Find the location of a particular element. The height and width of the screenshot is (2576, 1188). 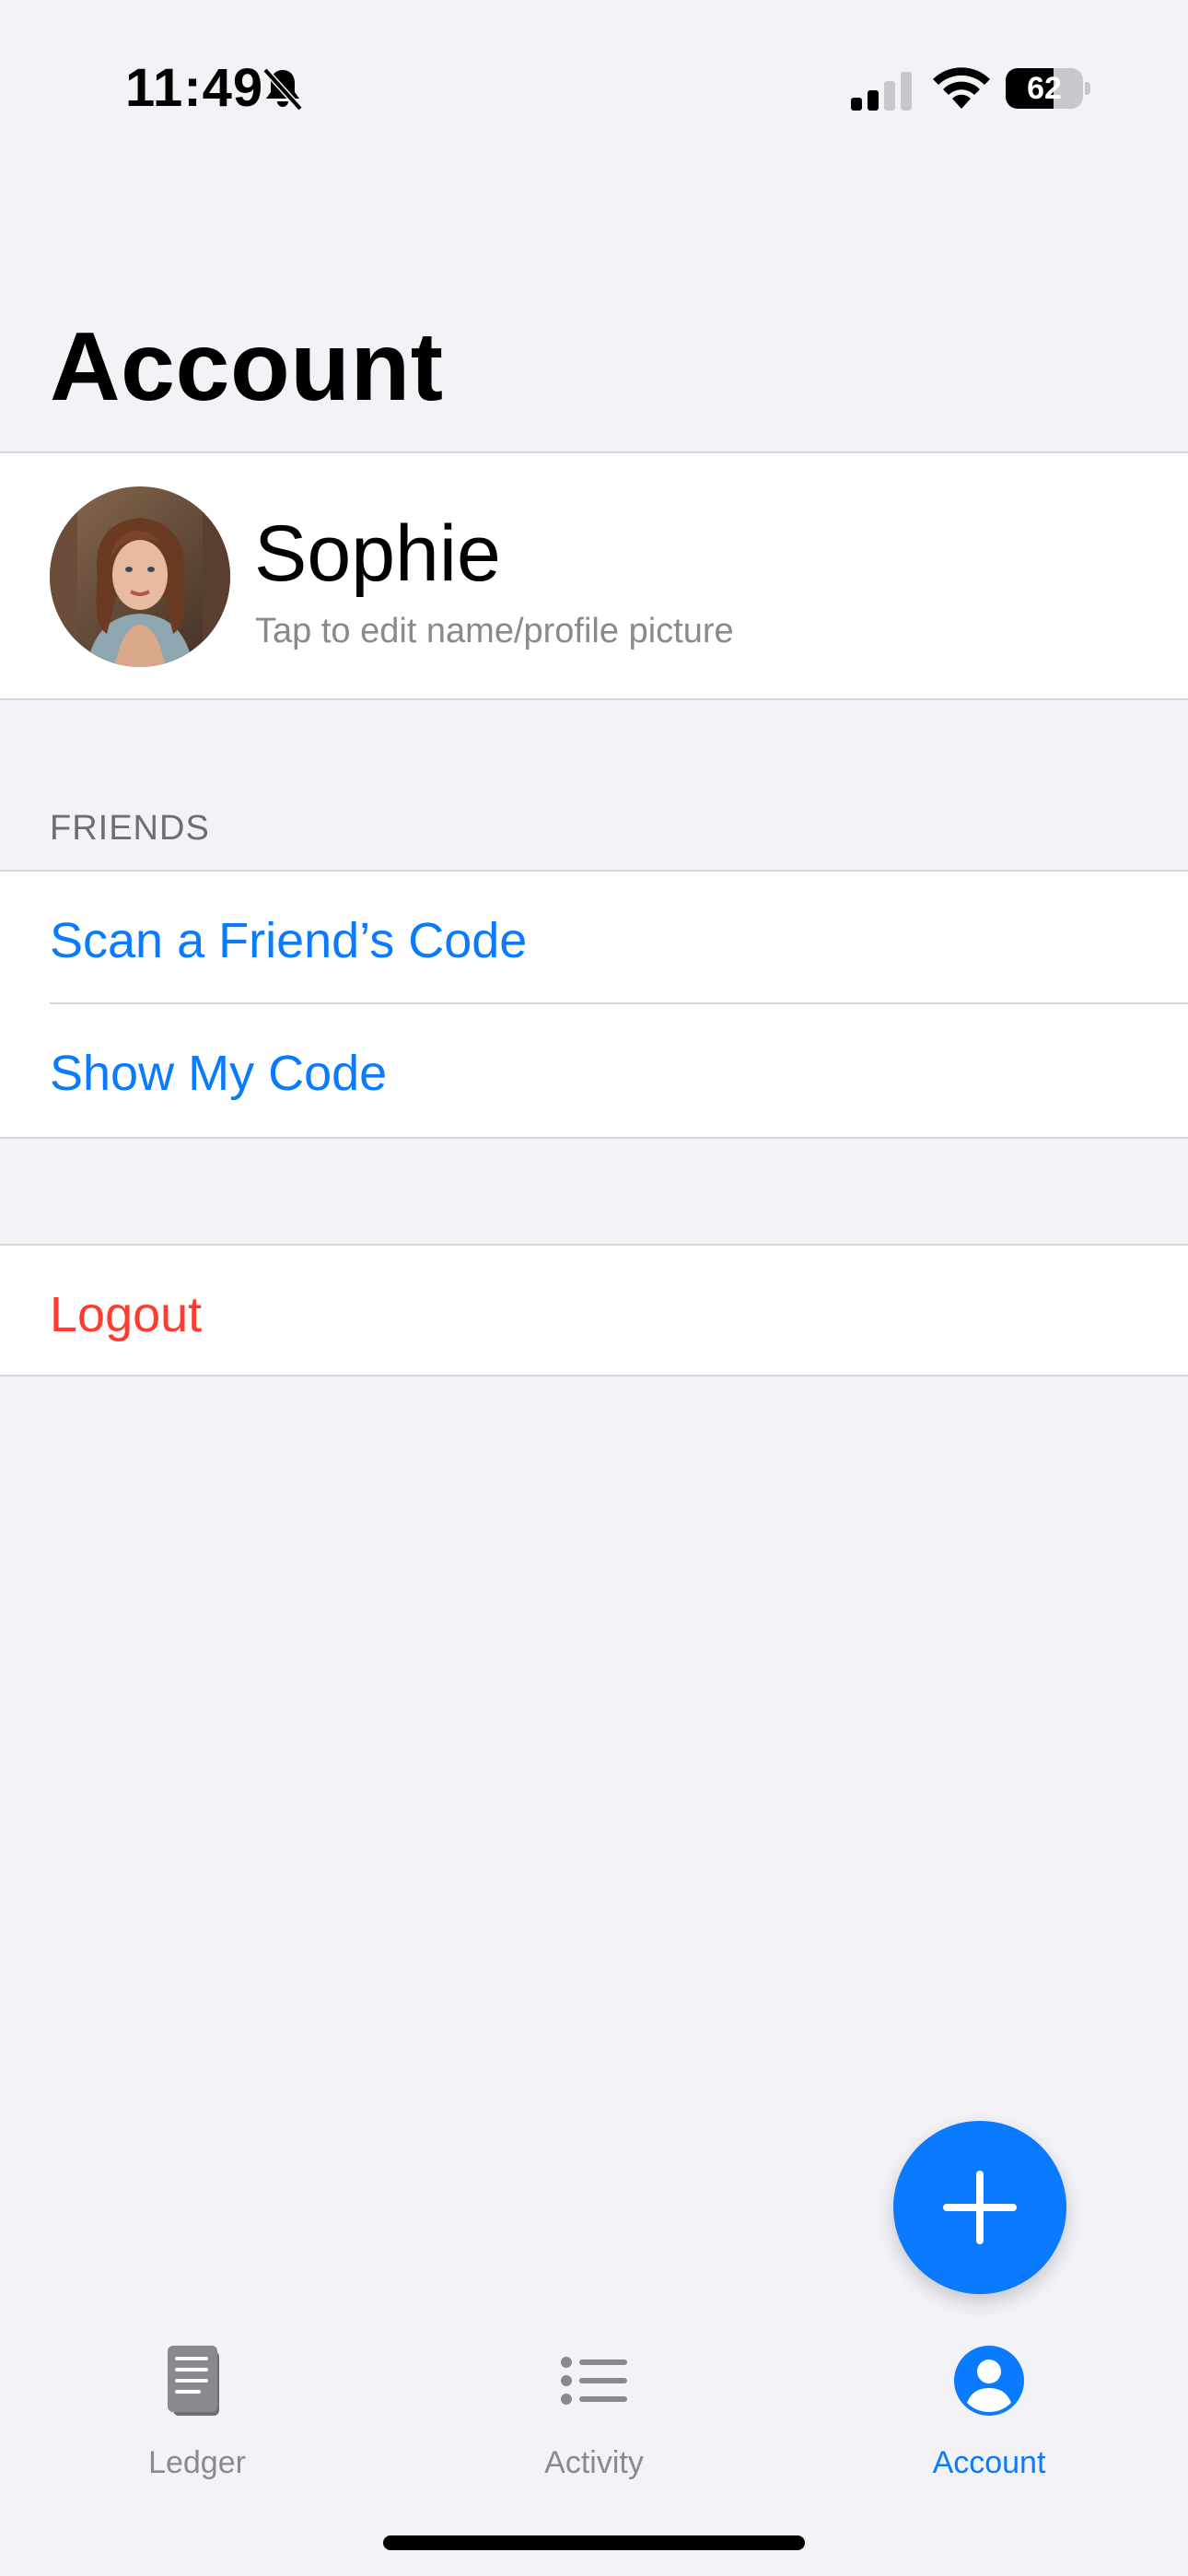

friends-group: Scan a Friend’s Code Show My Code is located at coordinates (594, 1004).